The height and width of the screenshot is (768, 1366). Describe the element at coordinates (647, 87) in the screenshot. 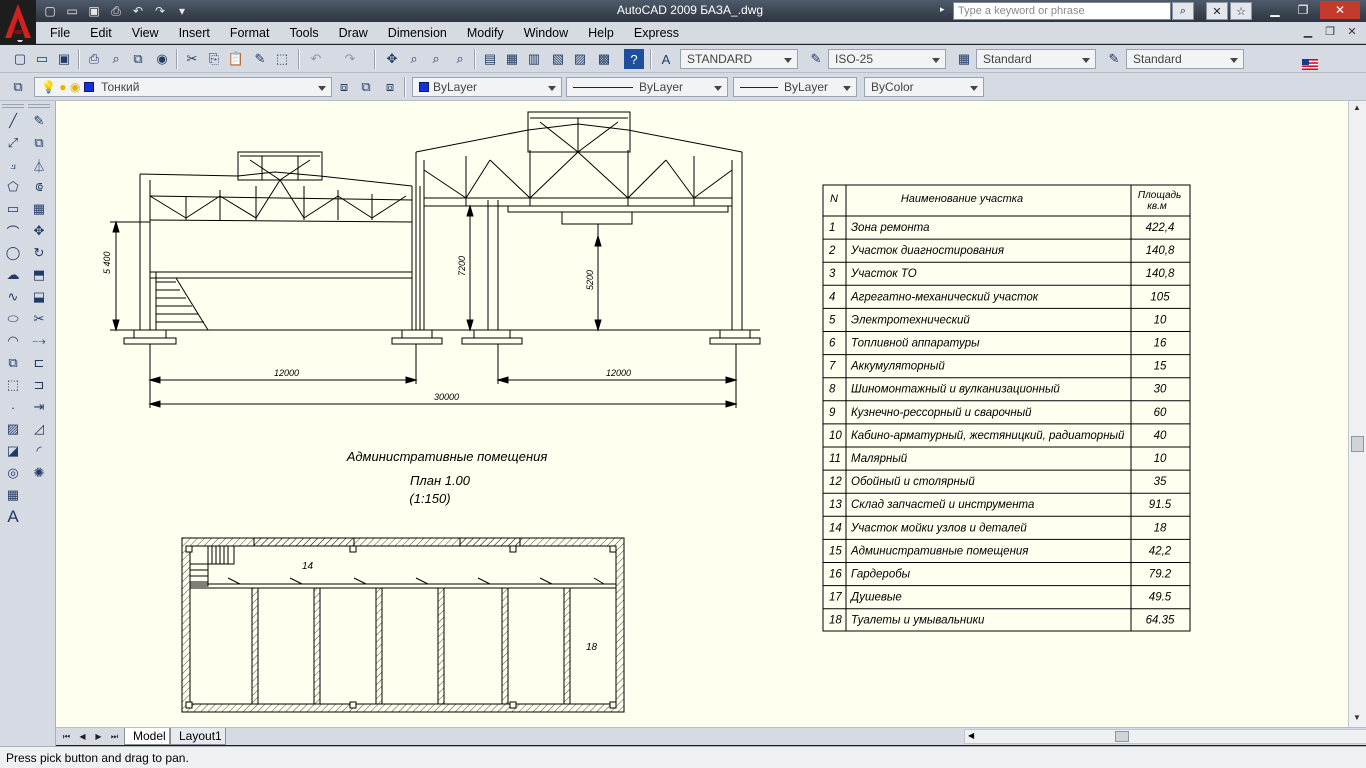

I see `linetype-dropdown: ByLayer` at that location.